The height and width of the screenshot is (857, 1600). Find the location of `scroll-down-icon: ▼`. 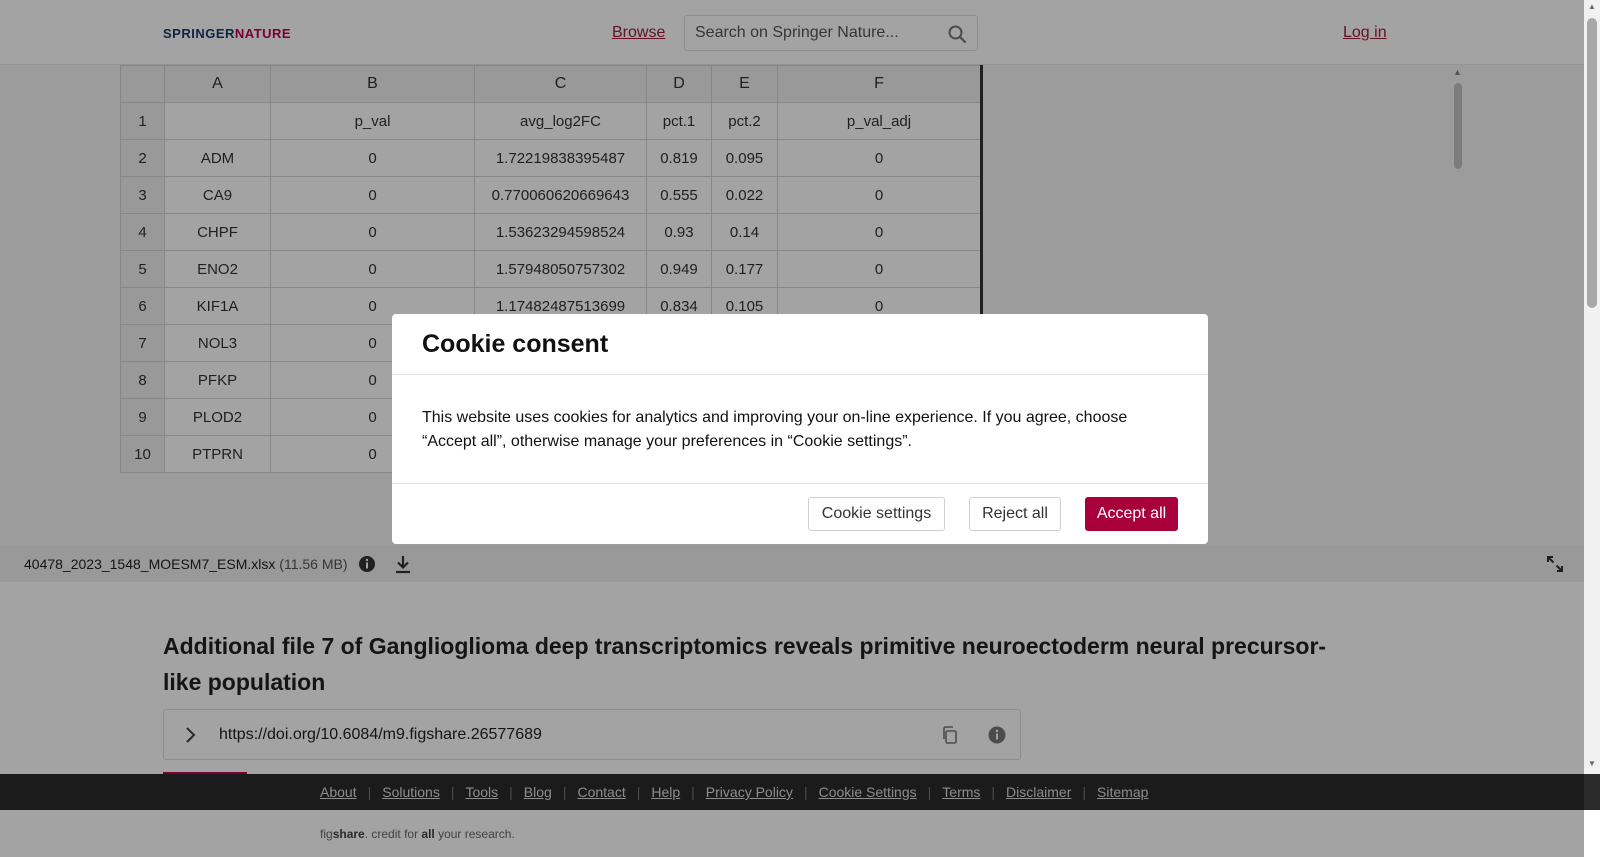

scroll-down-icon: ▼ is located at coordinates (1592, 763).